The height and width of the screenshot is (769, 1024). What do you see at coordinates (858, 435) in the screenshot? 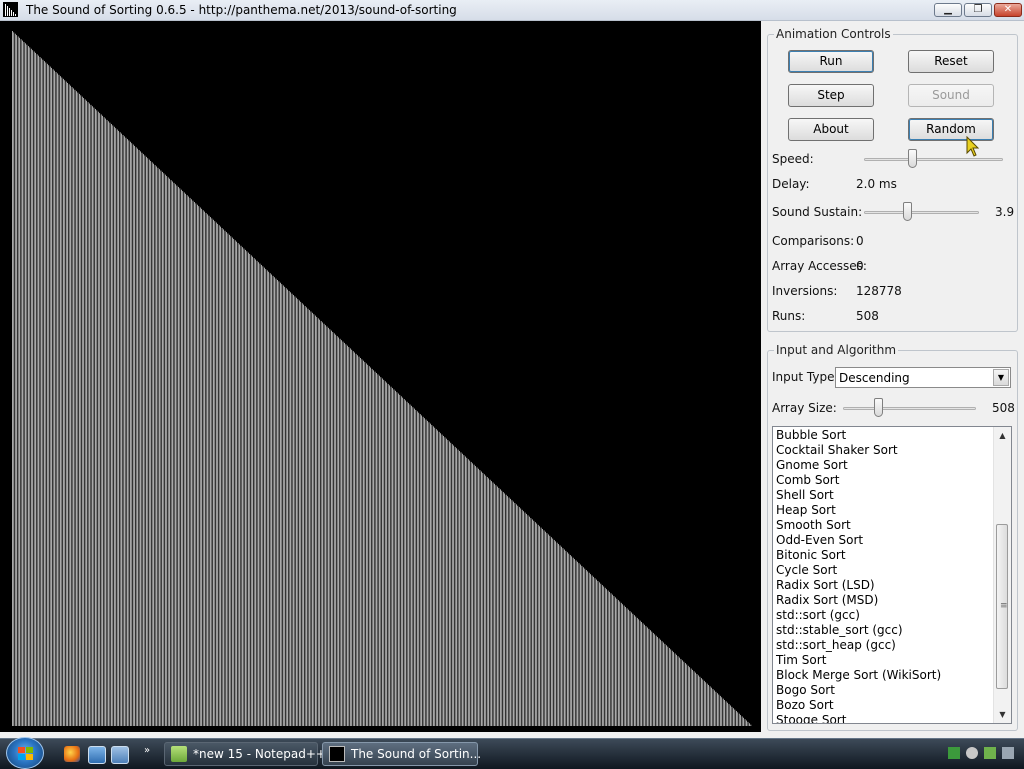
I see `list-item: Bubble Sort` at bounding box center [858, 435].